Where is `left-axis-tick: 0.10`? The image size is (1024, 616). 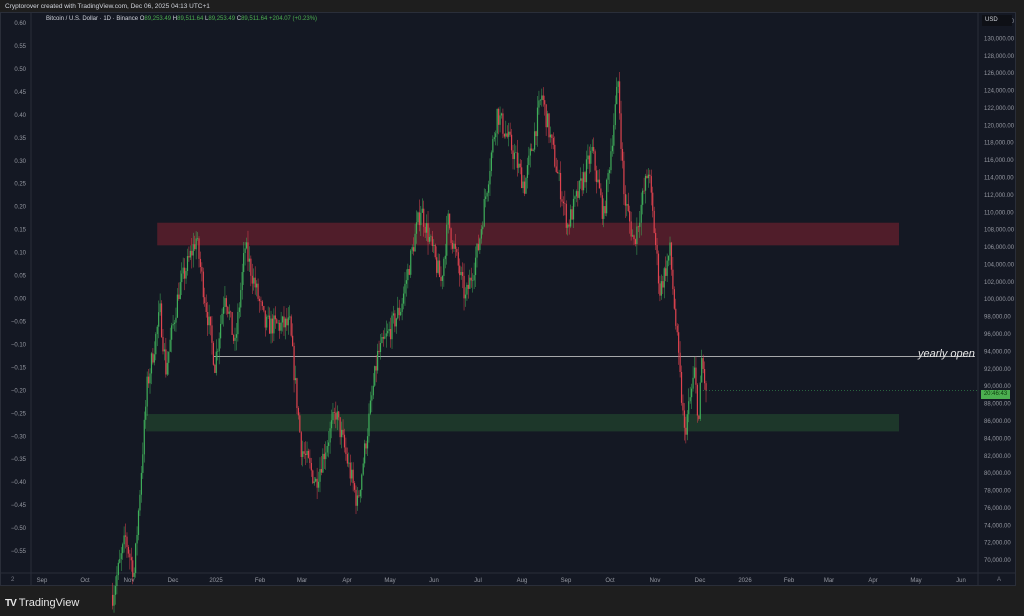 left-axis-tick: 0.10 is located at coordinates (20, 254).